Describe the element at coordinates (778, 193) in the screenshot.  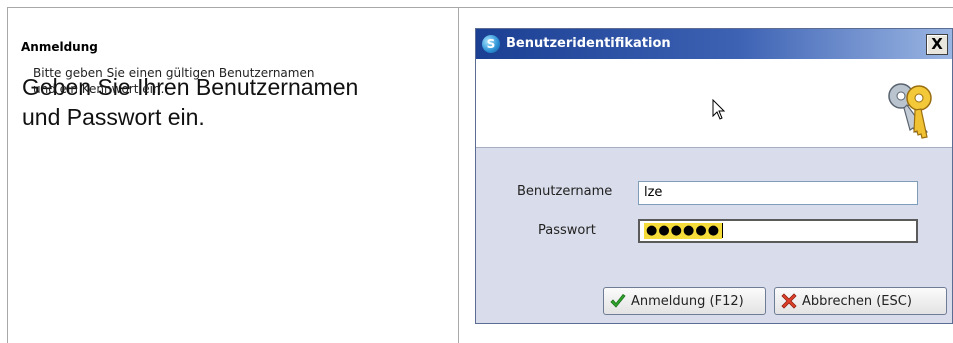
I see `username-input: lze` at that location.